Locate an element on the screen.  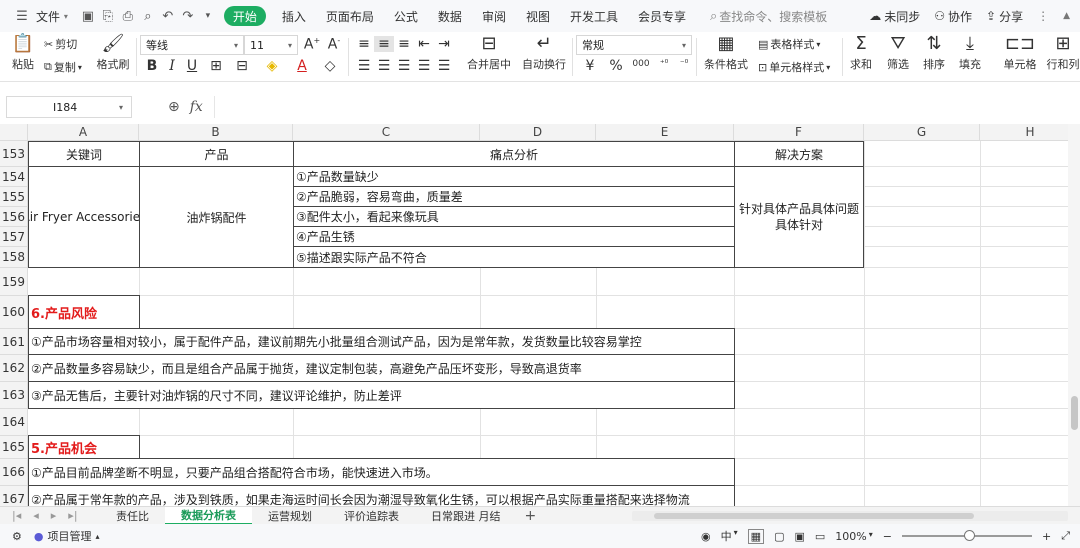
zoom-out-icon: − is located at coordinates (887, 536).